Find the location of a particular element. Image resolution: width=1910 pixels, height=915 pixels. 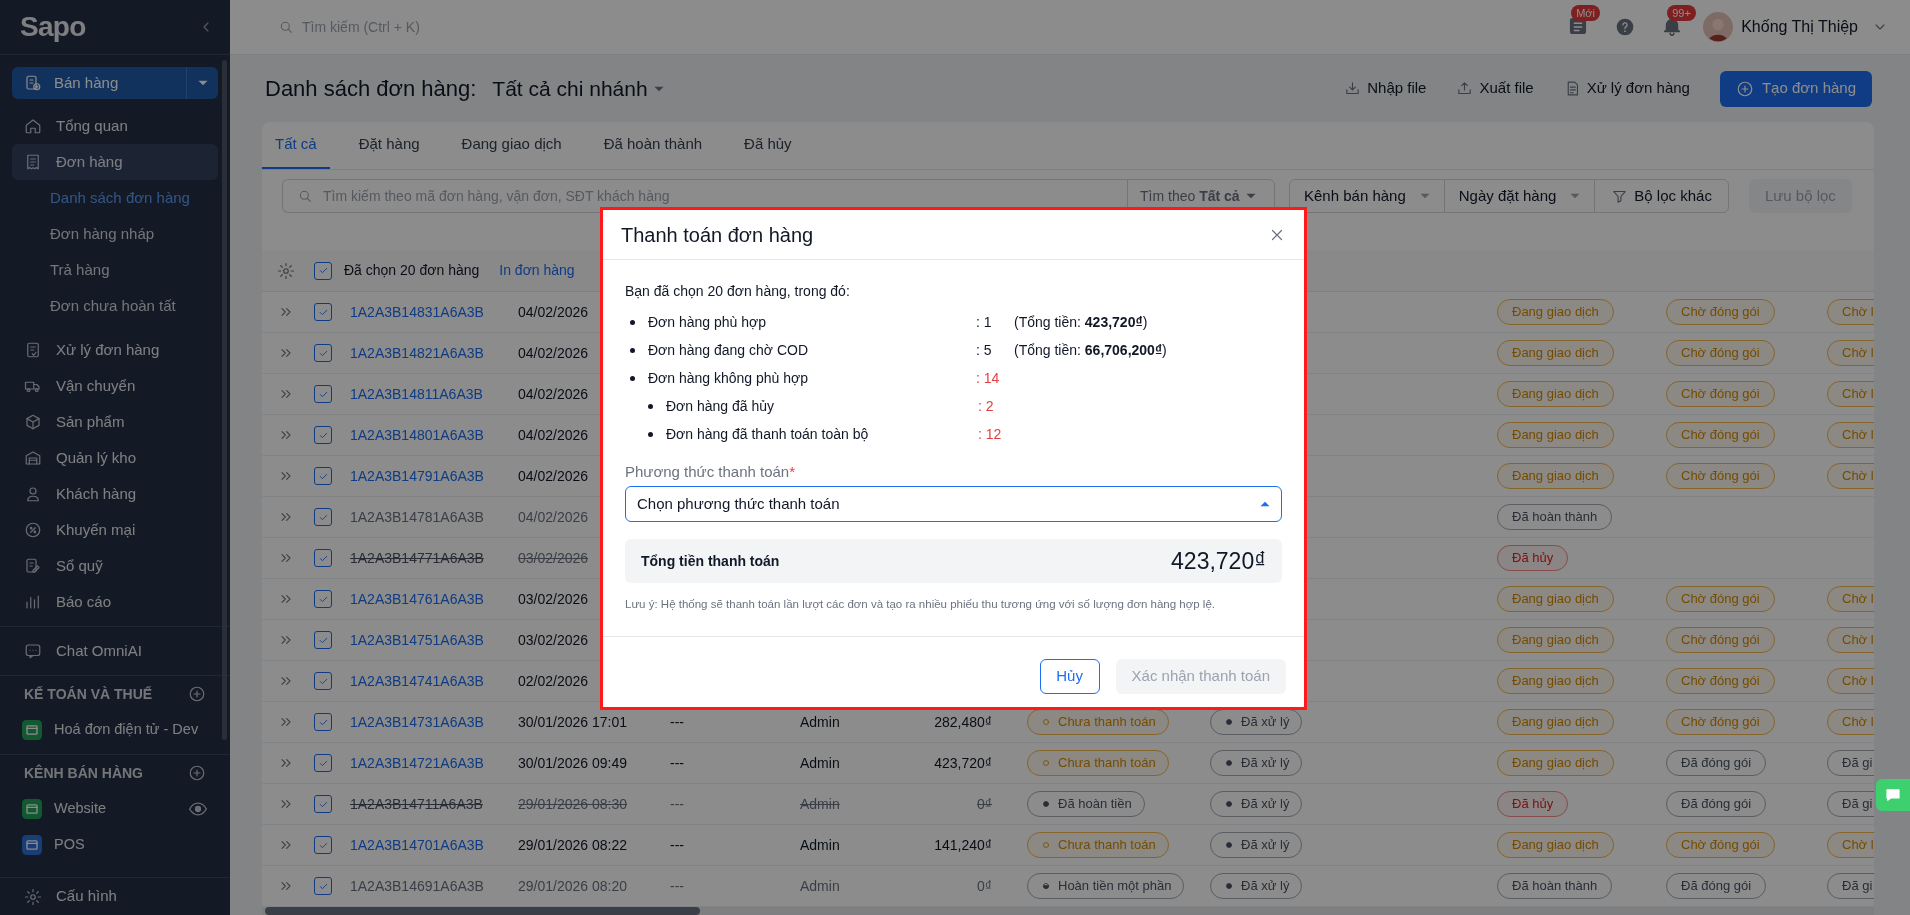

tab: Đã hoàn thành is located at coordinates (653, 145).